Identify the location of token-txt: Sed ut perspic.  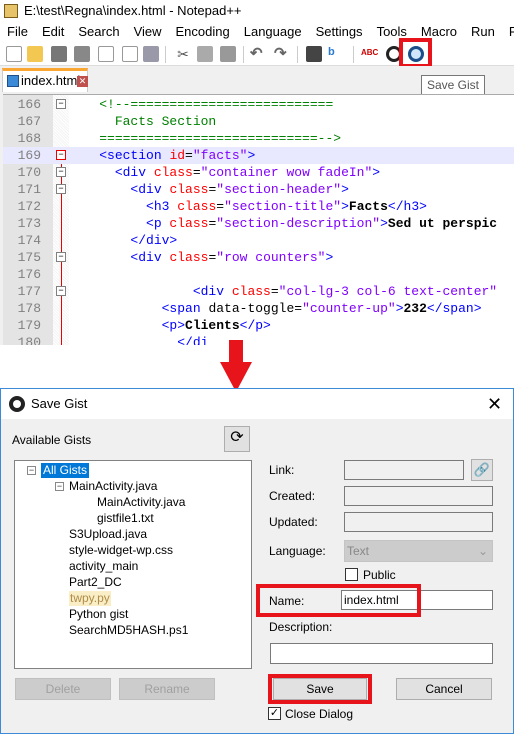
(442, 223).